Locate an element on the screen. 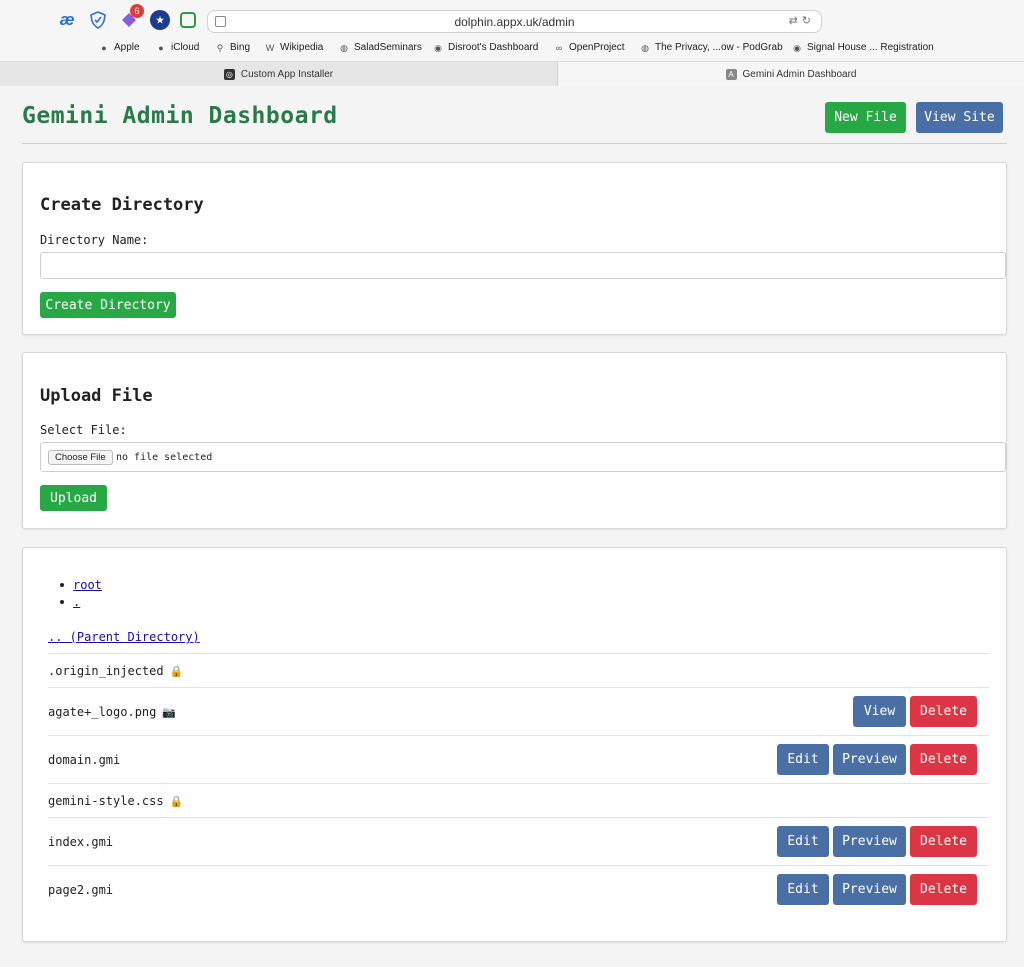 Image resolution: width=1024 pixels, height=967 pixels. directory-name-input is located at coordinates (523, 265).